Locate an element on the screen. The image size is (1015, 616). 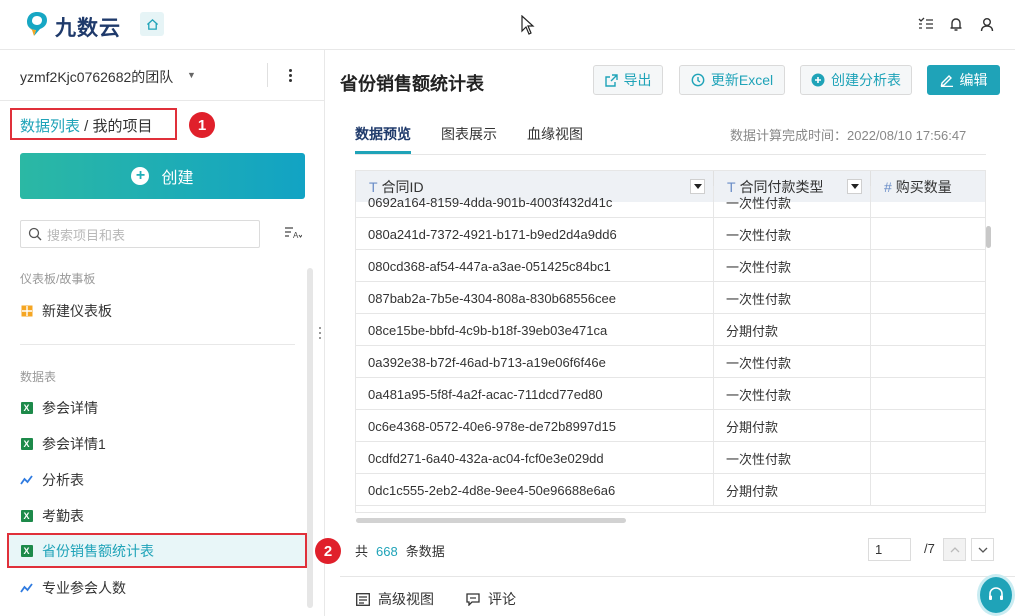
sidebar-item-label: 新建仪表板 is located at coordinates (77, 311).